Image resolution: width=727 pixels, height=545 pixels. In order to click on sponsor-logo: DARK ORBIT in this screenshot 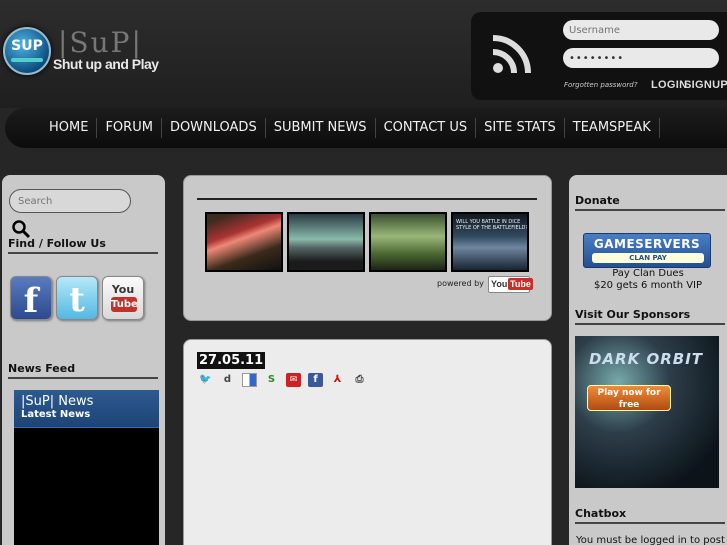, I will do `click(646, 359)`.